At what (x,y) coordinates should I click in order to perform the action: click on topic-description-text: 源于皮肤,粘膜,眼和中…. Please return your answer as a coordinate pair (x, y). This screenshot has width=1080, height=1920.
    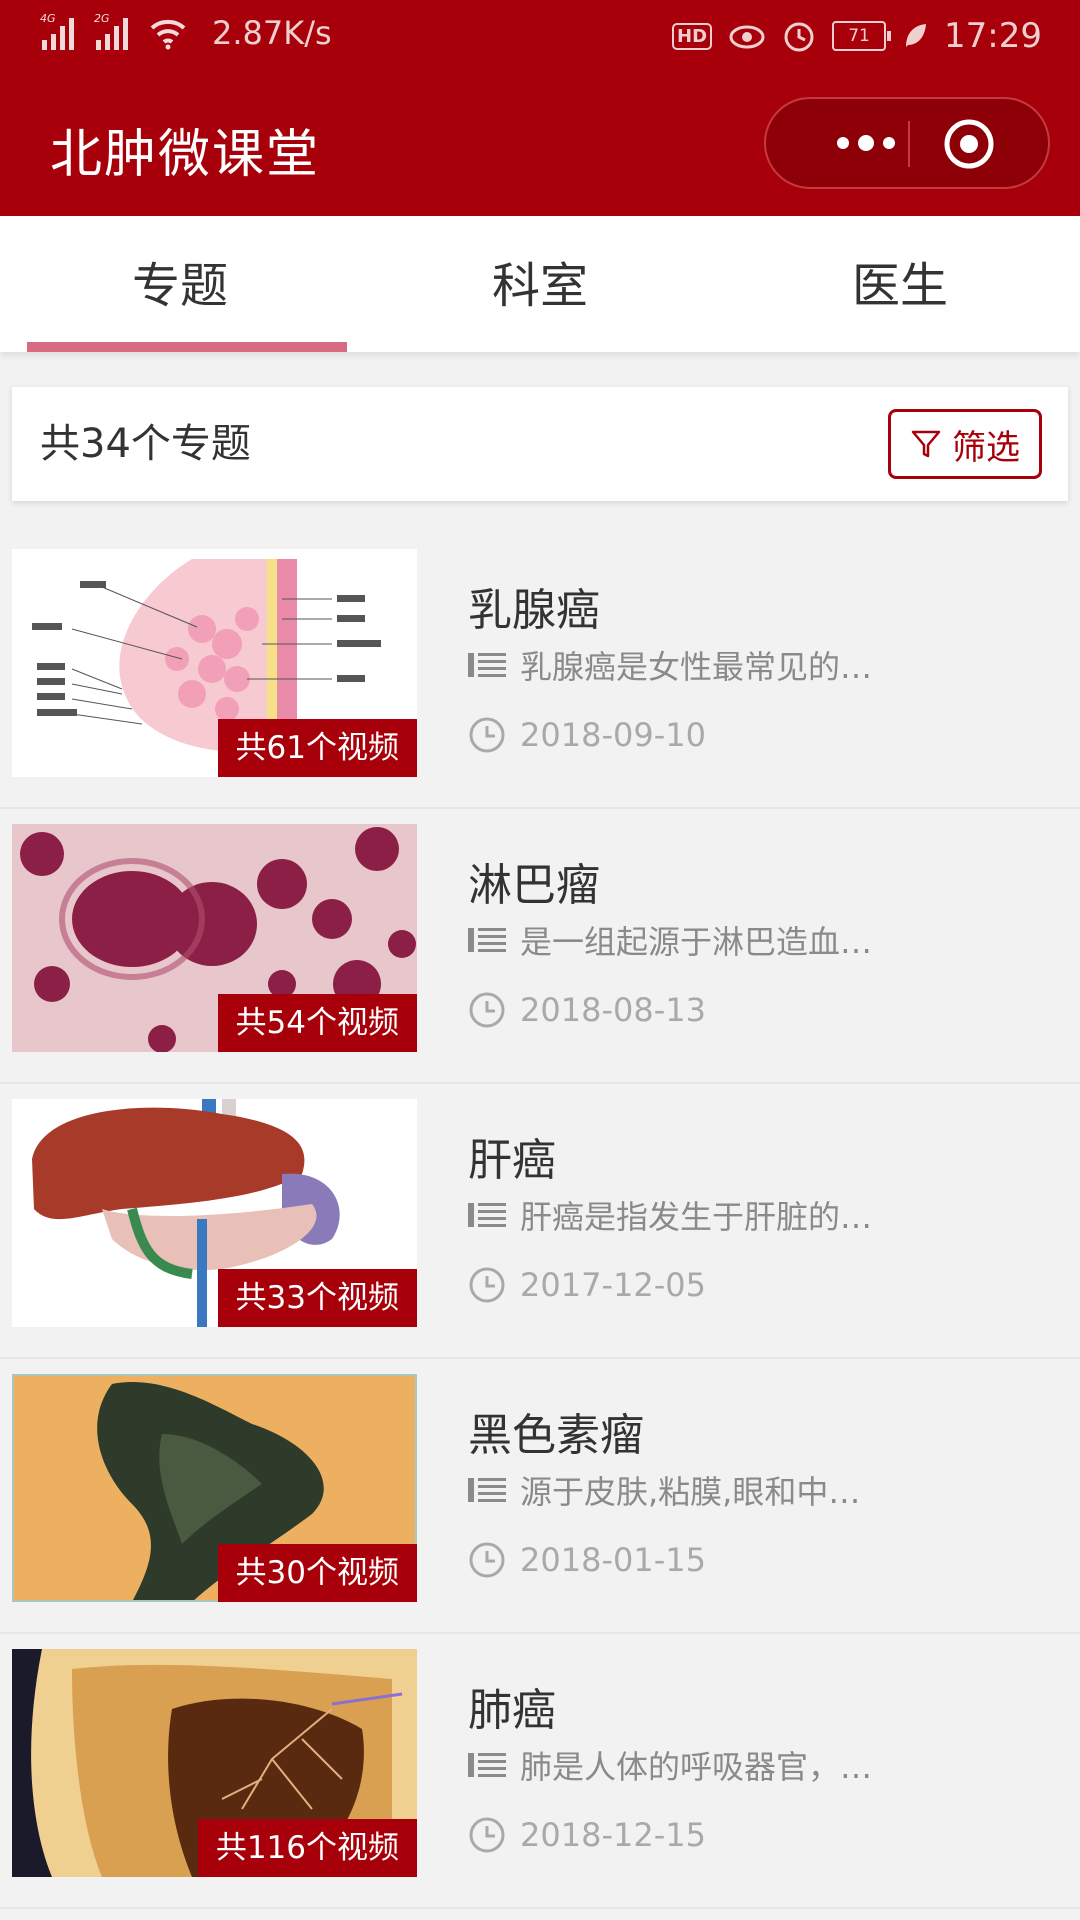
    Looking at the image, I should click on (690, 1492).